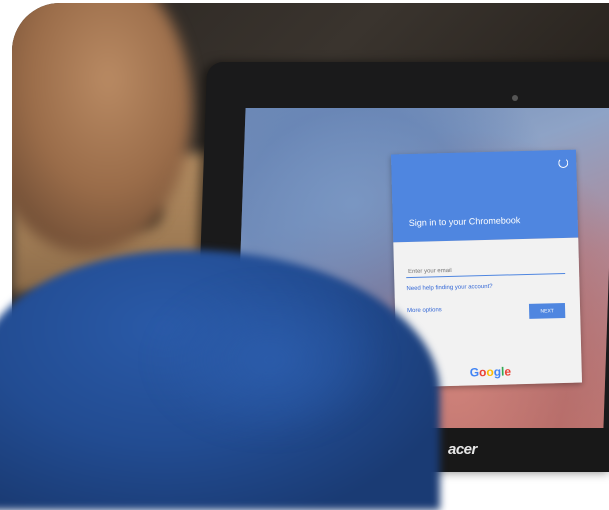  Describe the element at coordinates (449, 288) in the screenshot. I see `help-link: Need help finding your account?` at that location.